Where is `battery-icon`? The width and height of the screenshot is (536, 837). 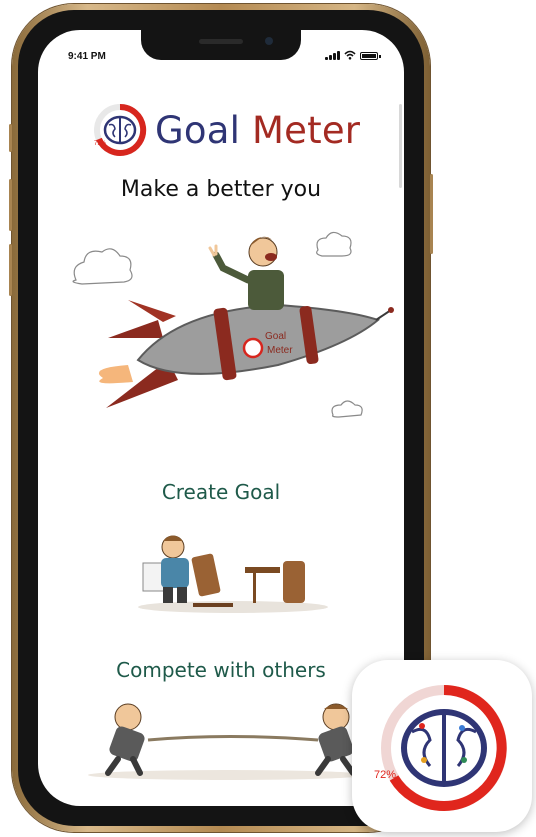
battery-icon is located at coordinates (370, 56).